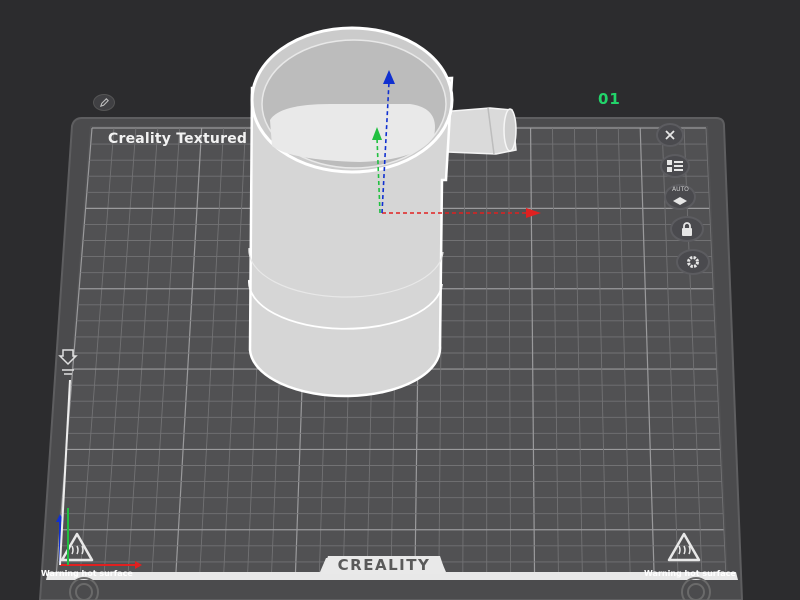 This screenshot has width=800, height=600. I want to click on brand-logo-text: CREALITY, so click(384, 565).